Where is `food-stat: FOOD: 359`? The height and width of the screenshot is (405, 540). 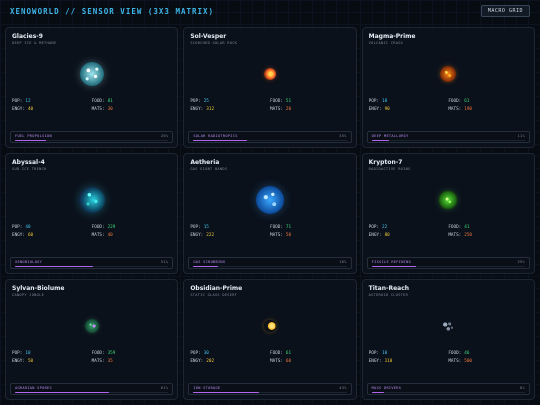 food-stat: FOOD: 359 is located at coordinates (132, 353).